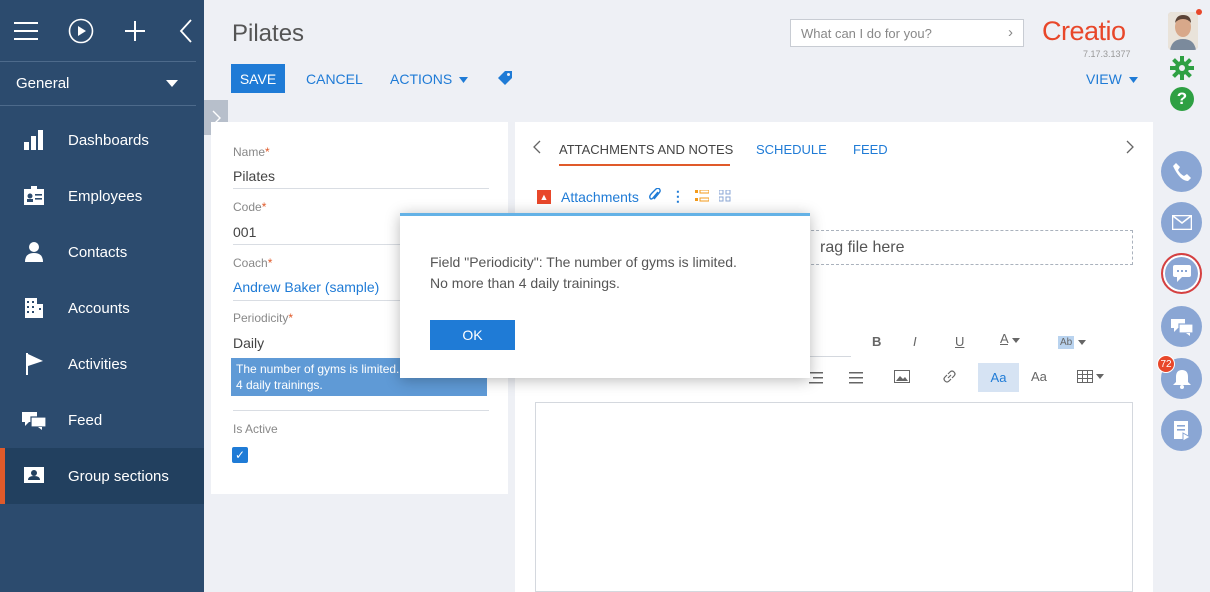 The width and height of the screenshot is (1210, 592). I want to click on sidebar-item-label: Employees, so click(105, 196).